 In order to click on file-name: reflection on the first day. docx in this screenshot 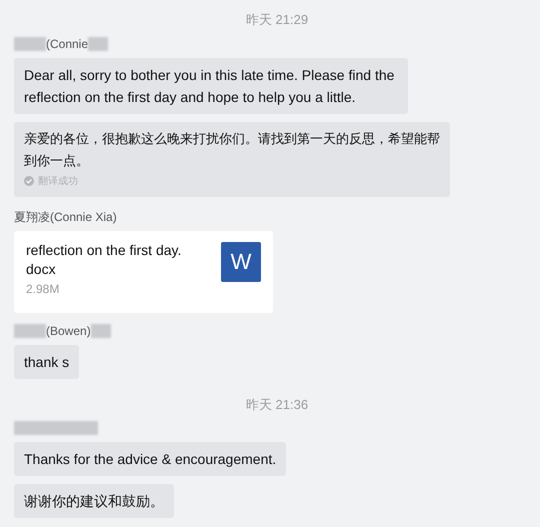, I will do `click(104, 259)`.